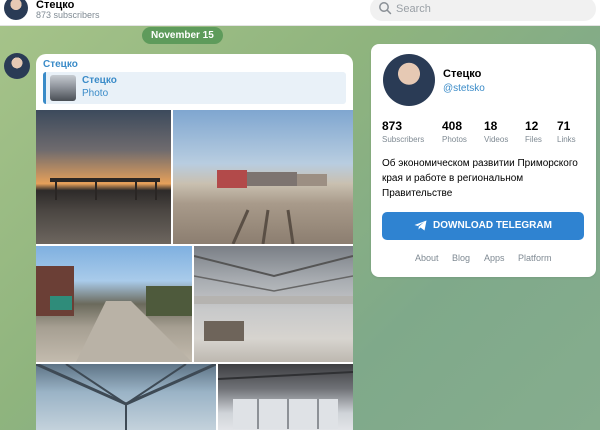  Describe the element at coordinates (492, 225) in the screenshot. I see `download-telegram-label: DOWNLOAD TELEGRAM` at that location.